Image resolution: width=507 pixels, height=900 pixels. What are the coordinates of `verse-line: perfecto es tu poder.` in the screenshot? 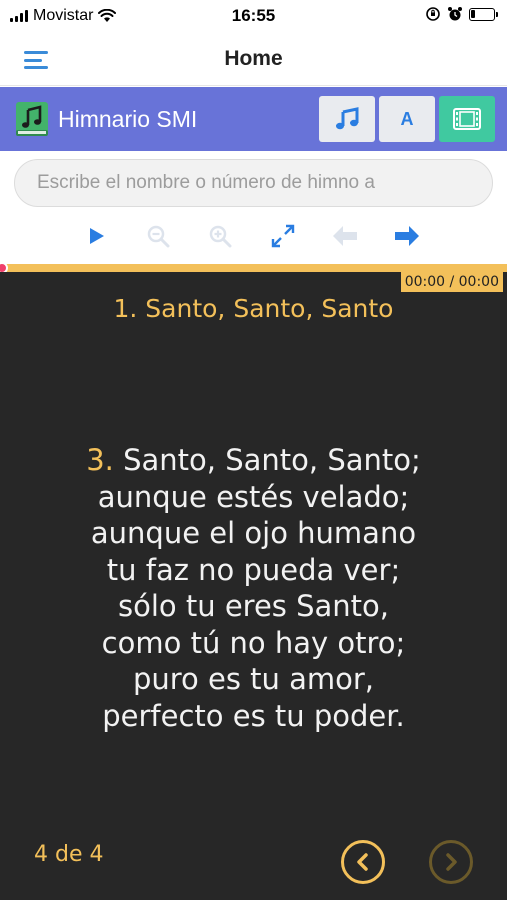 It's located at (253, 715).